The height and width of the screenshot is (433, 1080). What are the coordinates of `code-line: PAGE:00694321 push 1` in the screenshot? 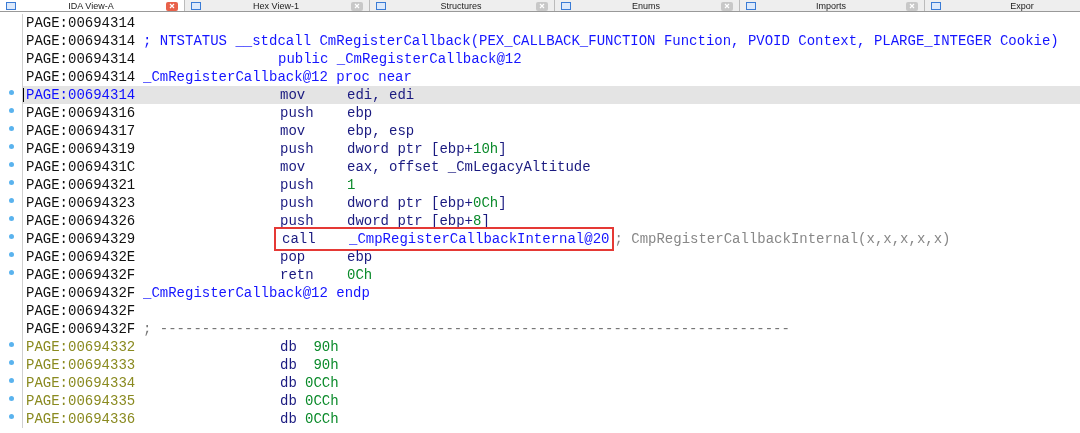 It's located at (540, 185).